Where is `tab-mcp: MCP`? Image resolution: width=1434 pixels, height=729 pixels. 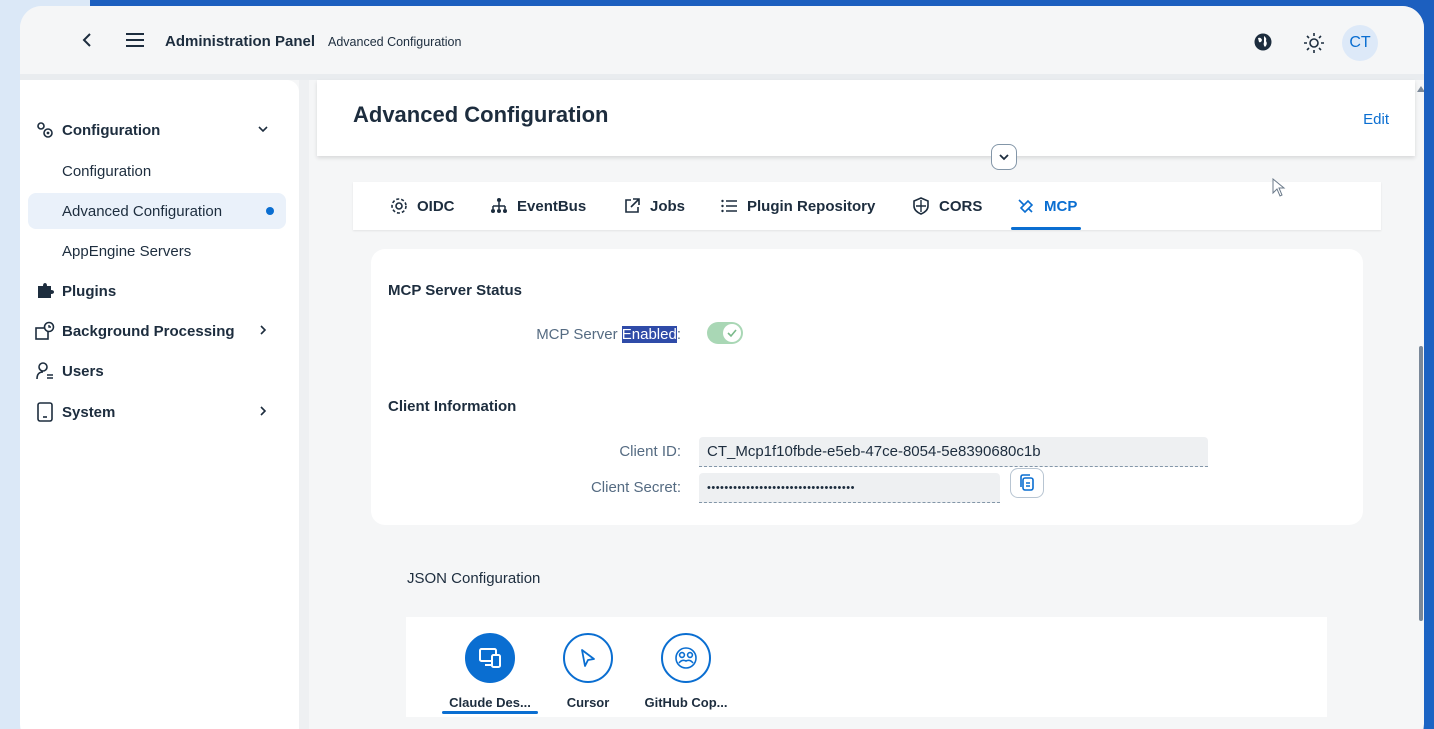
tab-mcp: MCP is located at coordinates (1046, 206).